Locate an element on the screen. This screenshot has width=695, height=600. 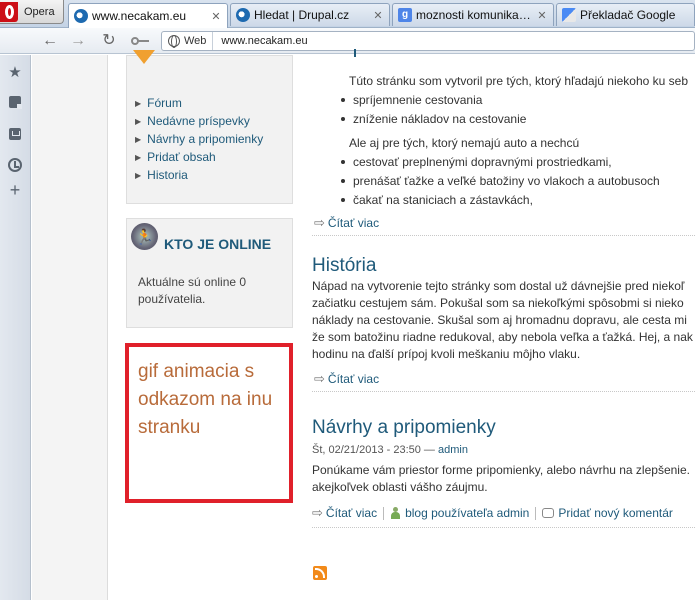
opera-menu-button: Opera is located at coordinates (32, 12).